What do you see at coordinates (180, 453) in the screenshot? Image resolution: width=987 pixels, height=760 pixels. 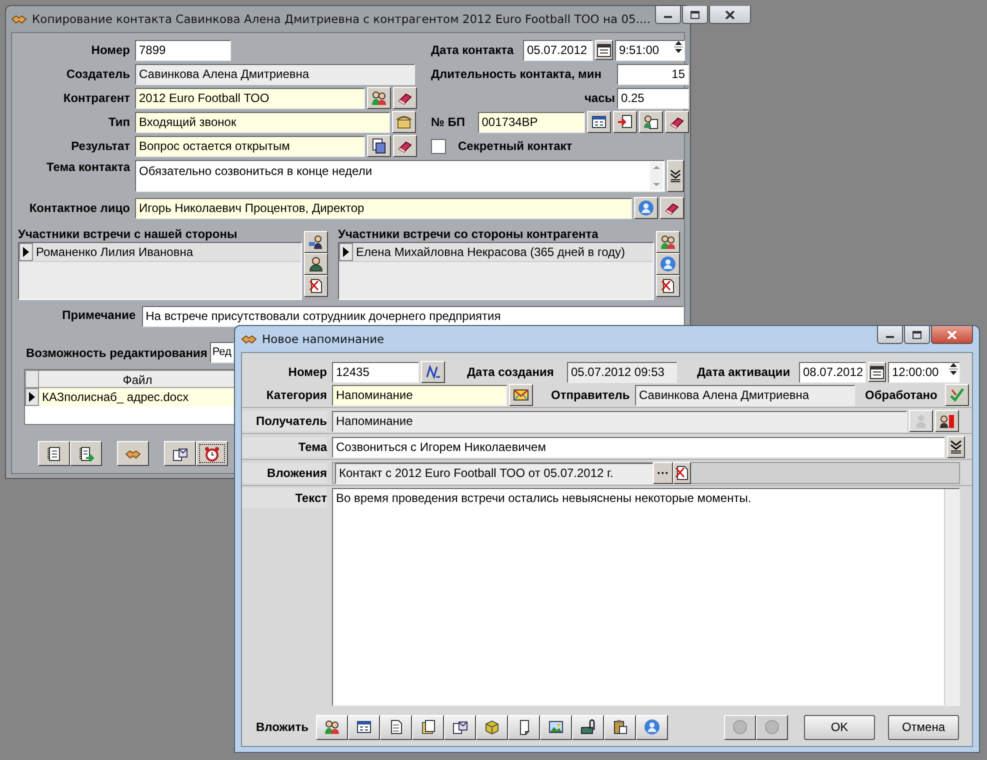 I see `envelope-document-button` at bounding box center [180, 453].